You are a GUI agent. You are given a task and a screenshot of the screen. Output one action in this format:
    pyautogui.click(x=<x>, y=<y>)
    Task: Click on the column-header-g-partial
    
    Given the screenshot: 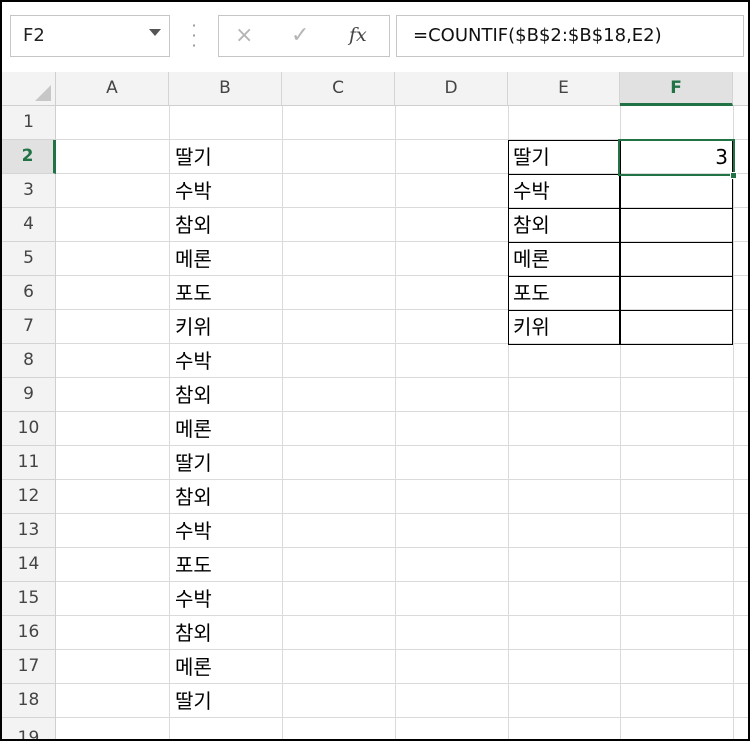 What is the action you would take?
    pyautogui.click(x=740, y=89)
    